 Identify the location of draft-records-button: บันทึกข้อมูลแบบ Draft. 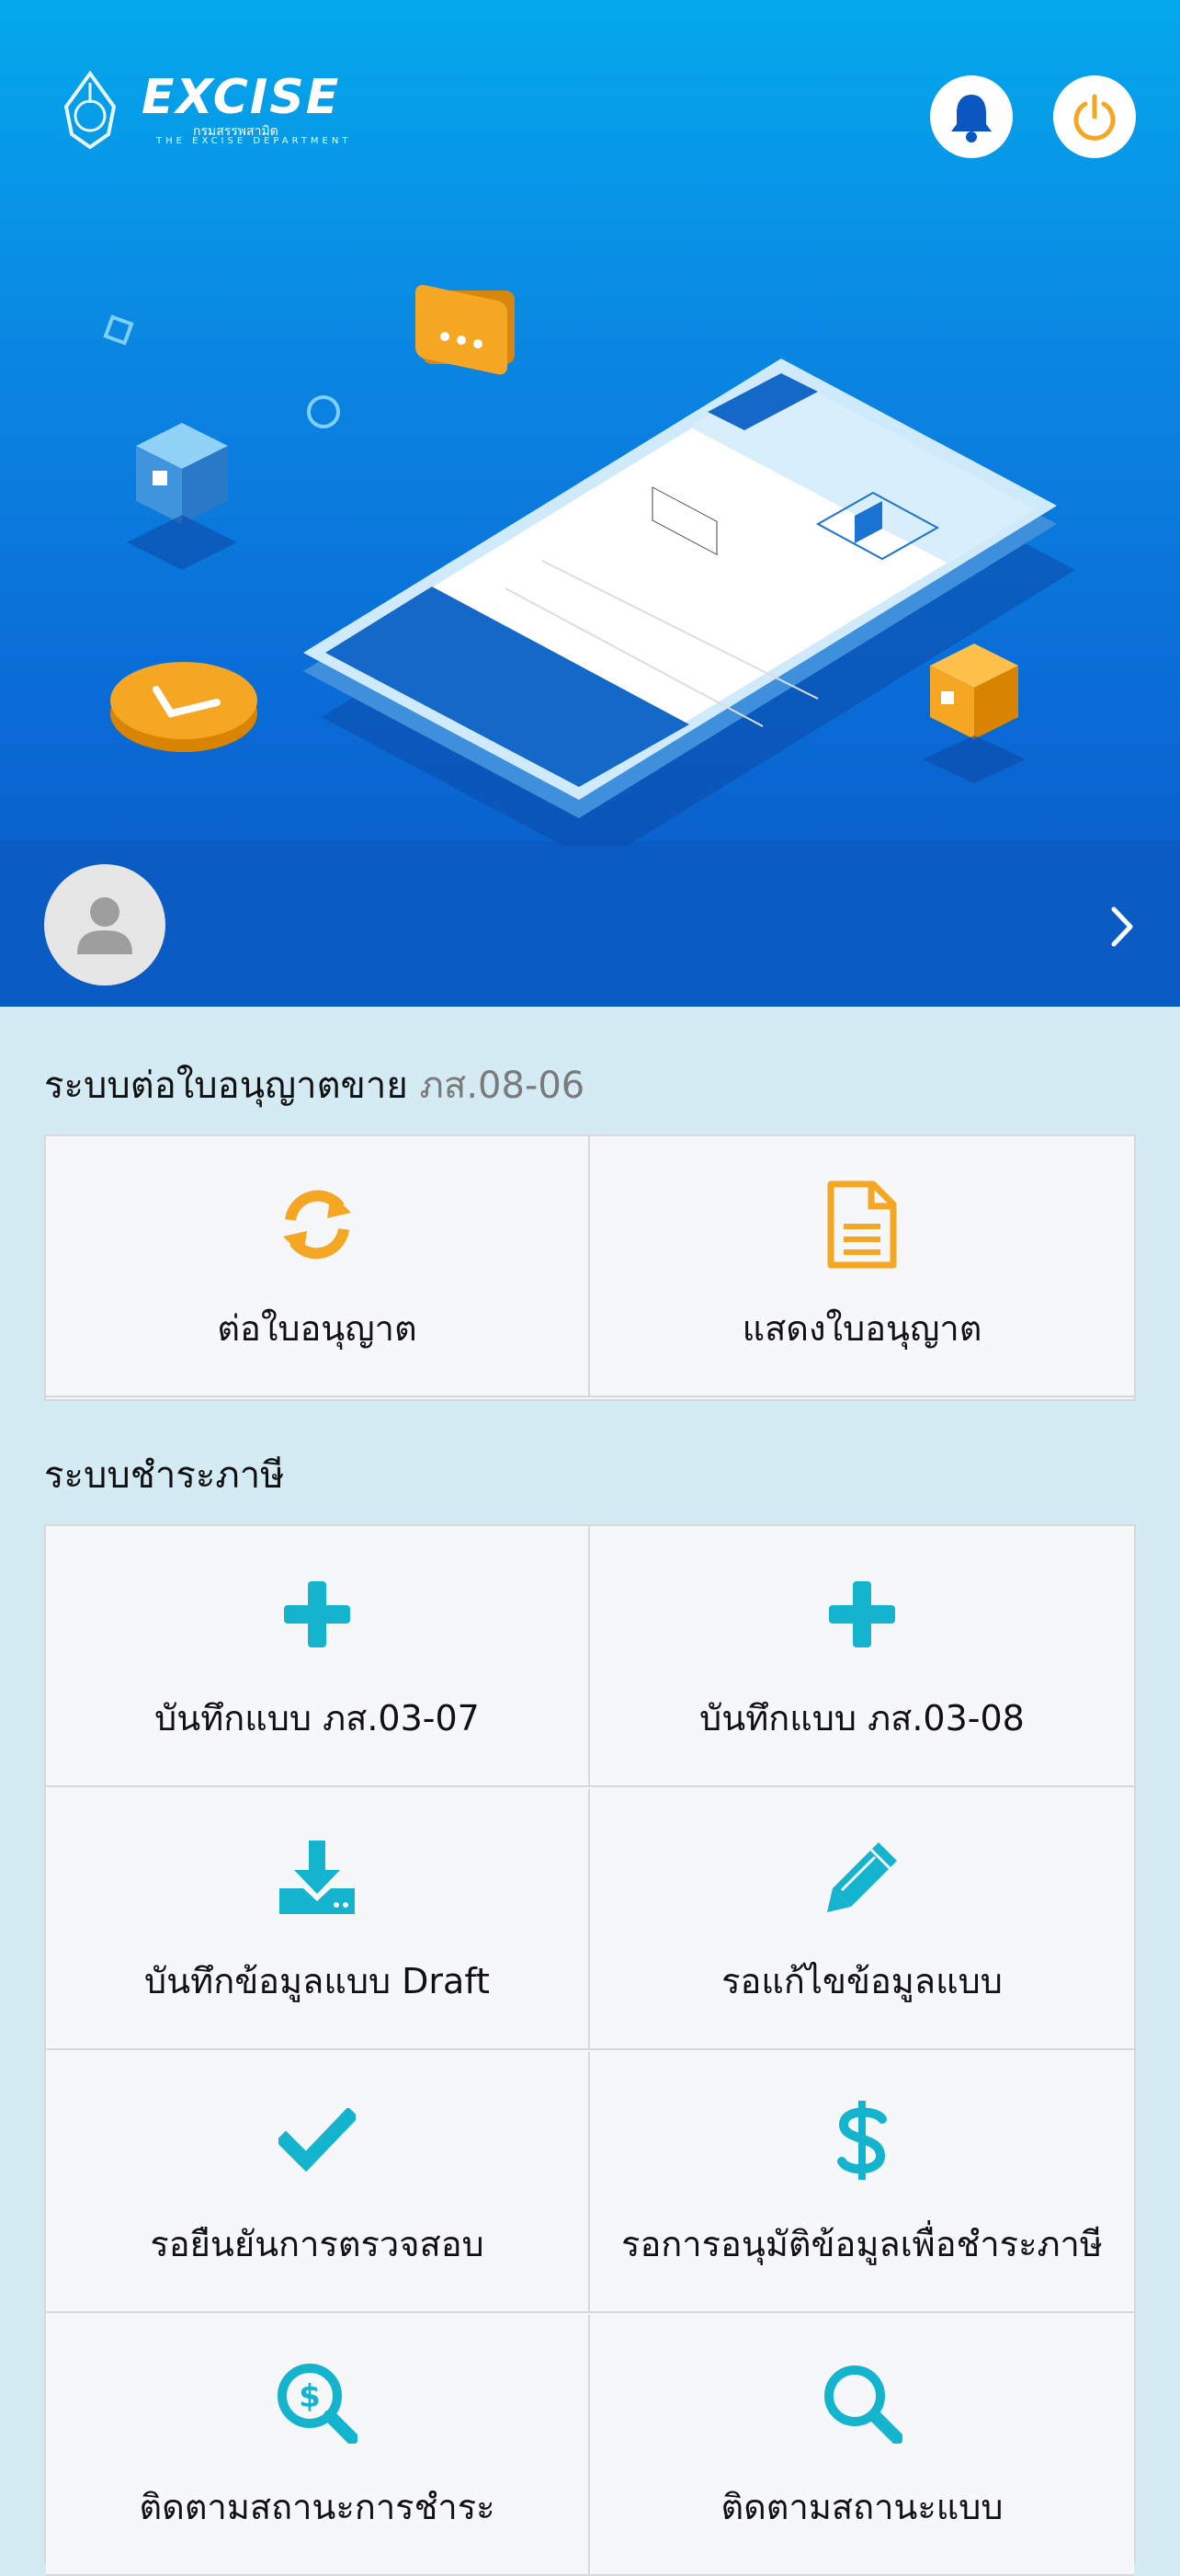
(318, 1919).